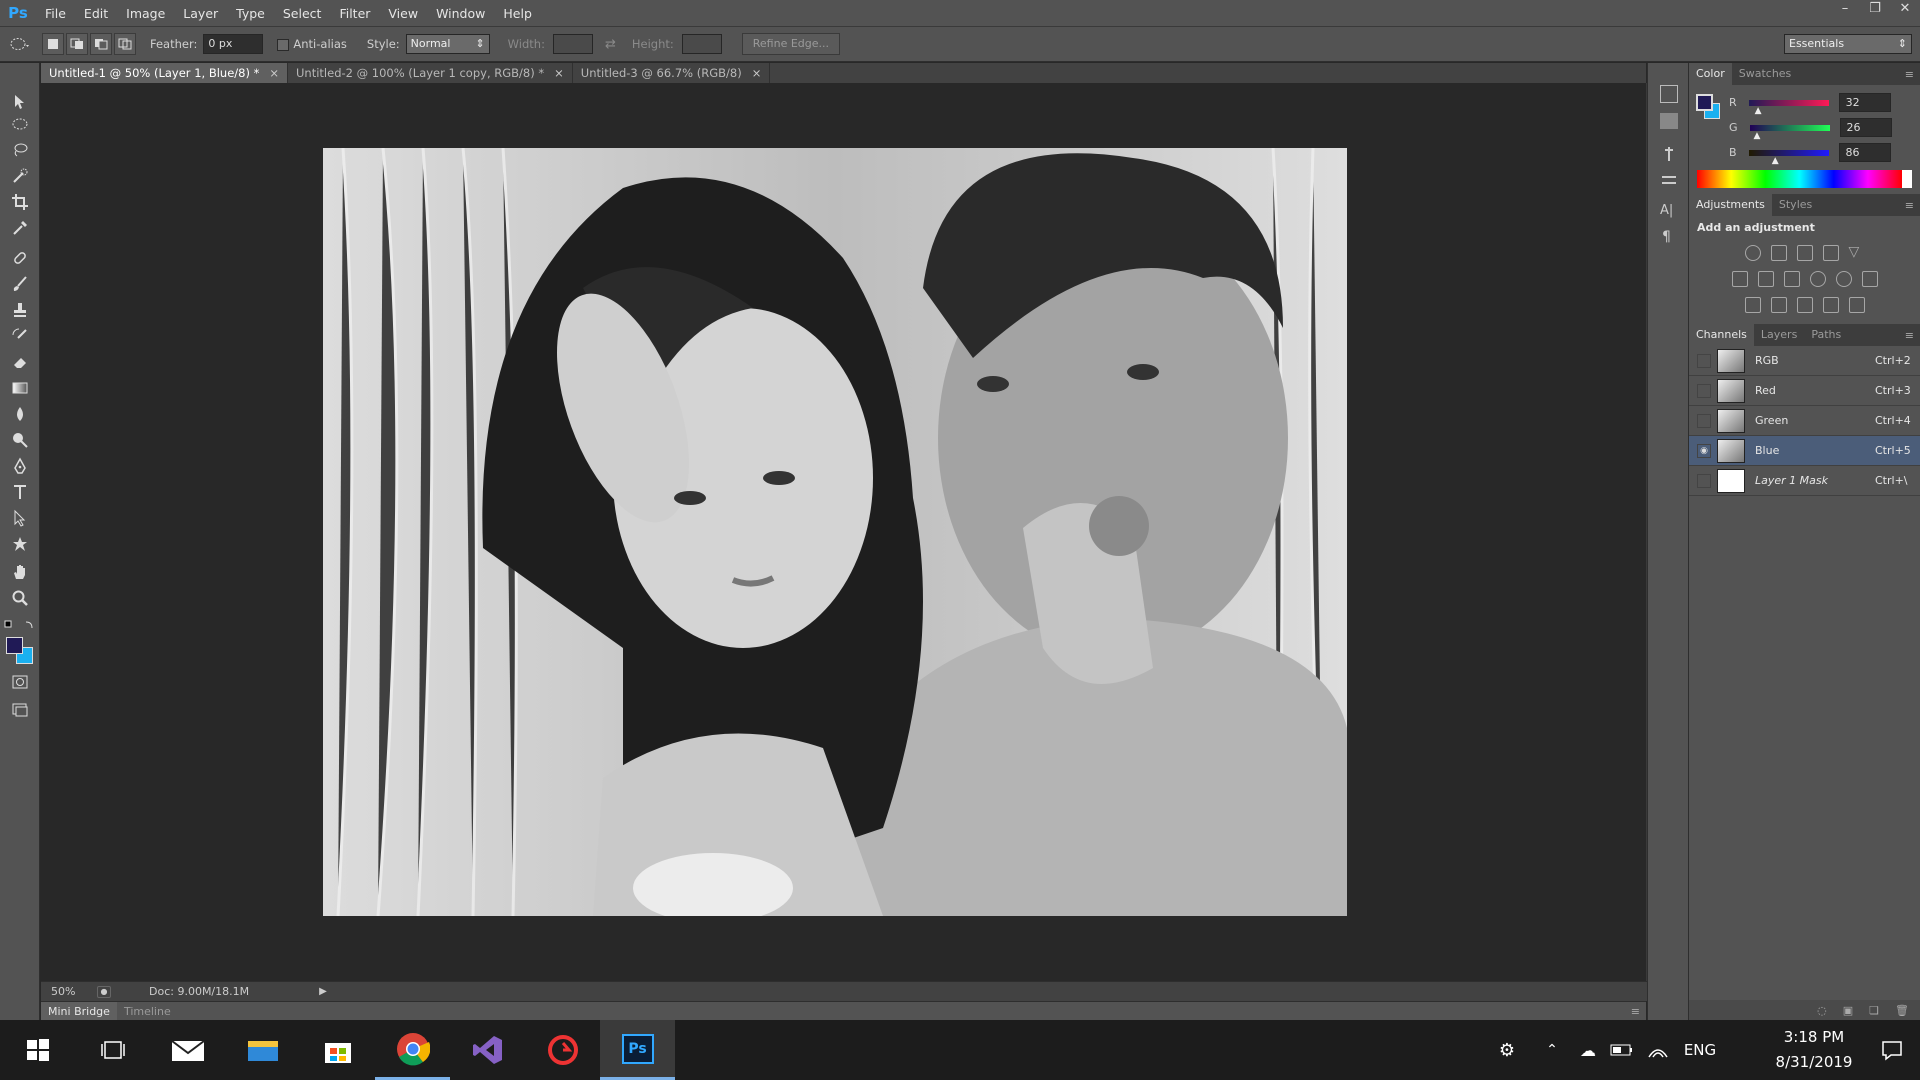 This screenshot has width=1920, height=1080. Describe the element at coordinates (20, 44) in the screenshot. I see `elliptical-marquee-preset-icon` at that location.